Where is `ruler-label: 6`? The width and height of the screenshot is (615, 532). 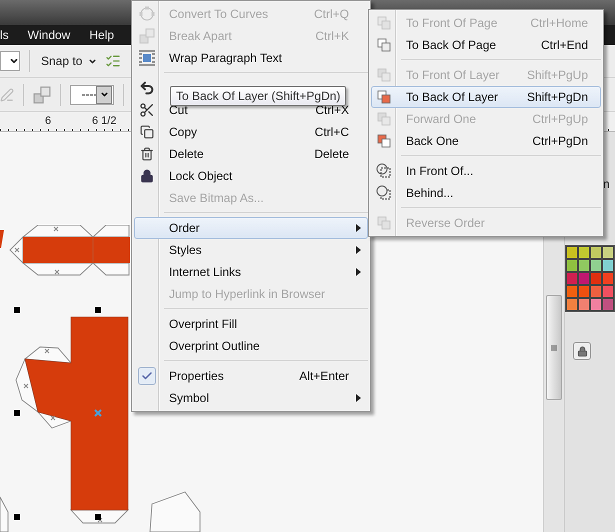
ruler-label: 6 is located at coordinates (48, 121).